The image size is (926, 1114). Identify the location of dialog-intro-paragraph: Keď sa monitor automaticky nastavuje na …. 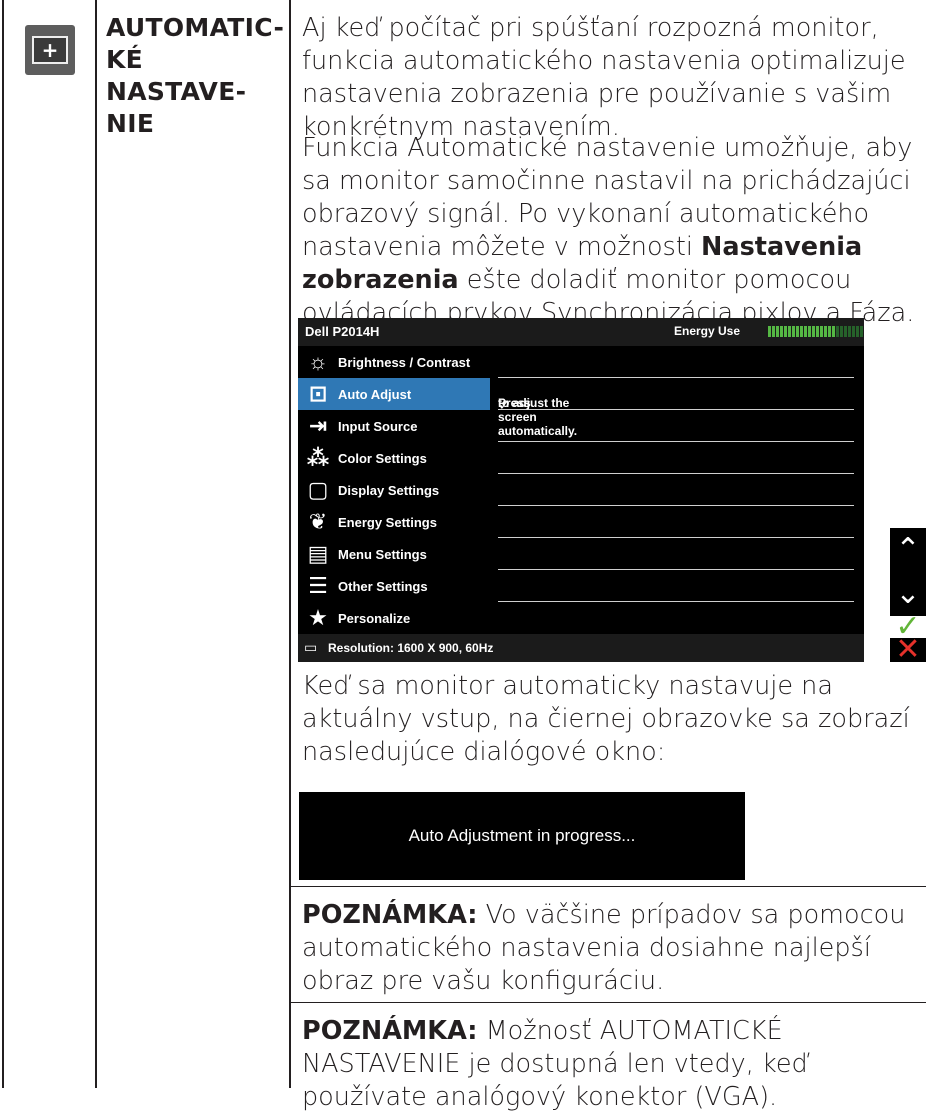
(606, 719).